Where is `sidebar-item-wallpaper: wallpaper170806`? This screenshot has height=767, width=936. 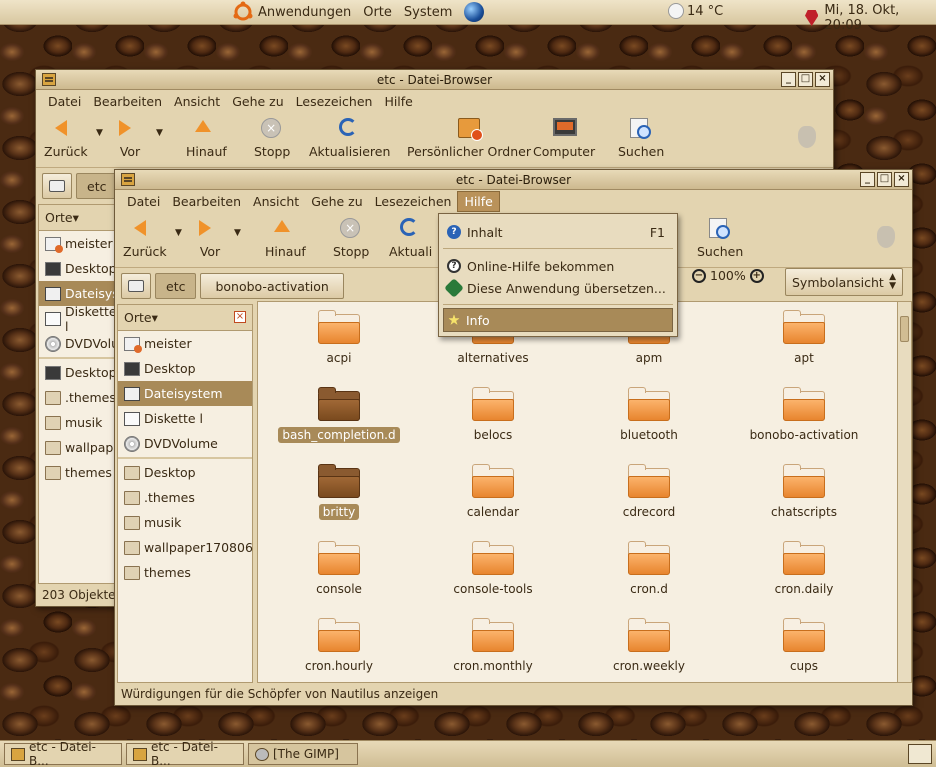 sidebar-item-wallpaper: wallpaper170806 is located at coordinates (185, 547).